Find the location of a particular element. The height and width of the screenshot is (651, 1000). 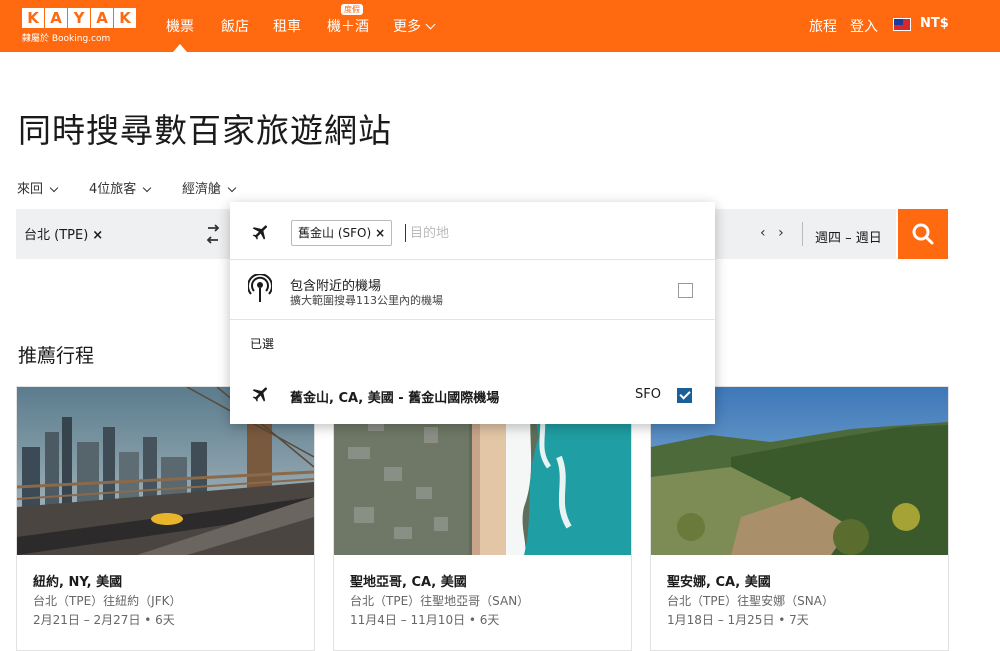

nav-packages: 機＋酒 is located at coordinates (348, 26).